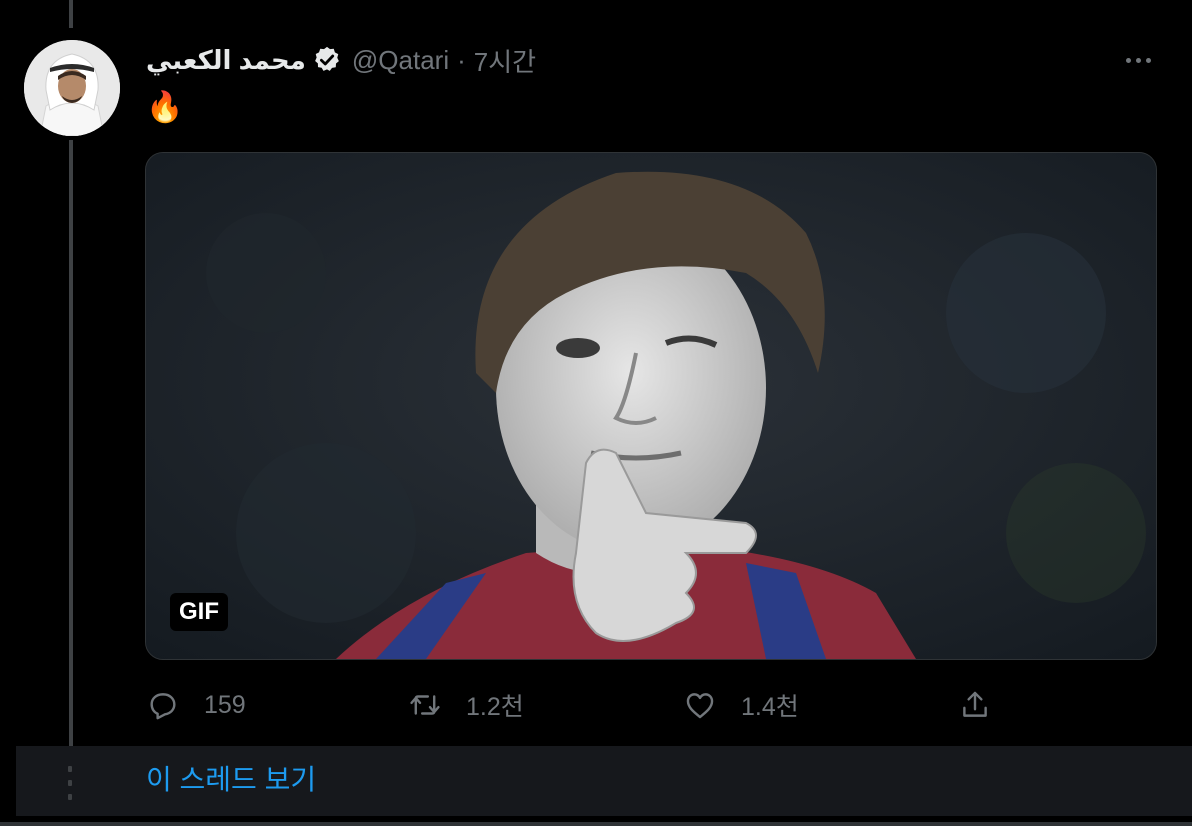 The image size is (1192, 826). Describe the element at coordinates (71, 14) in the screenshot. I see `thread-connector-top` at that location.